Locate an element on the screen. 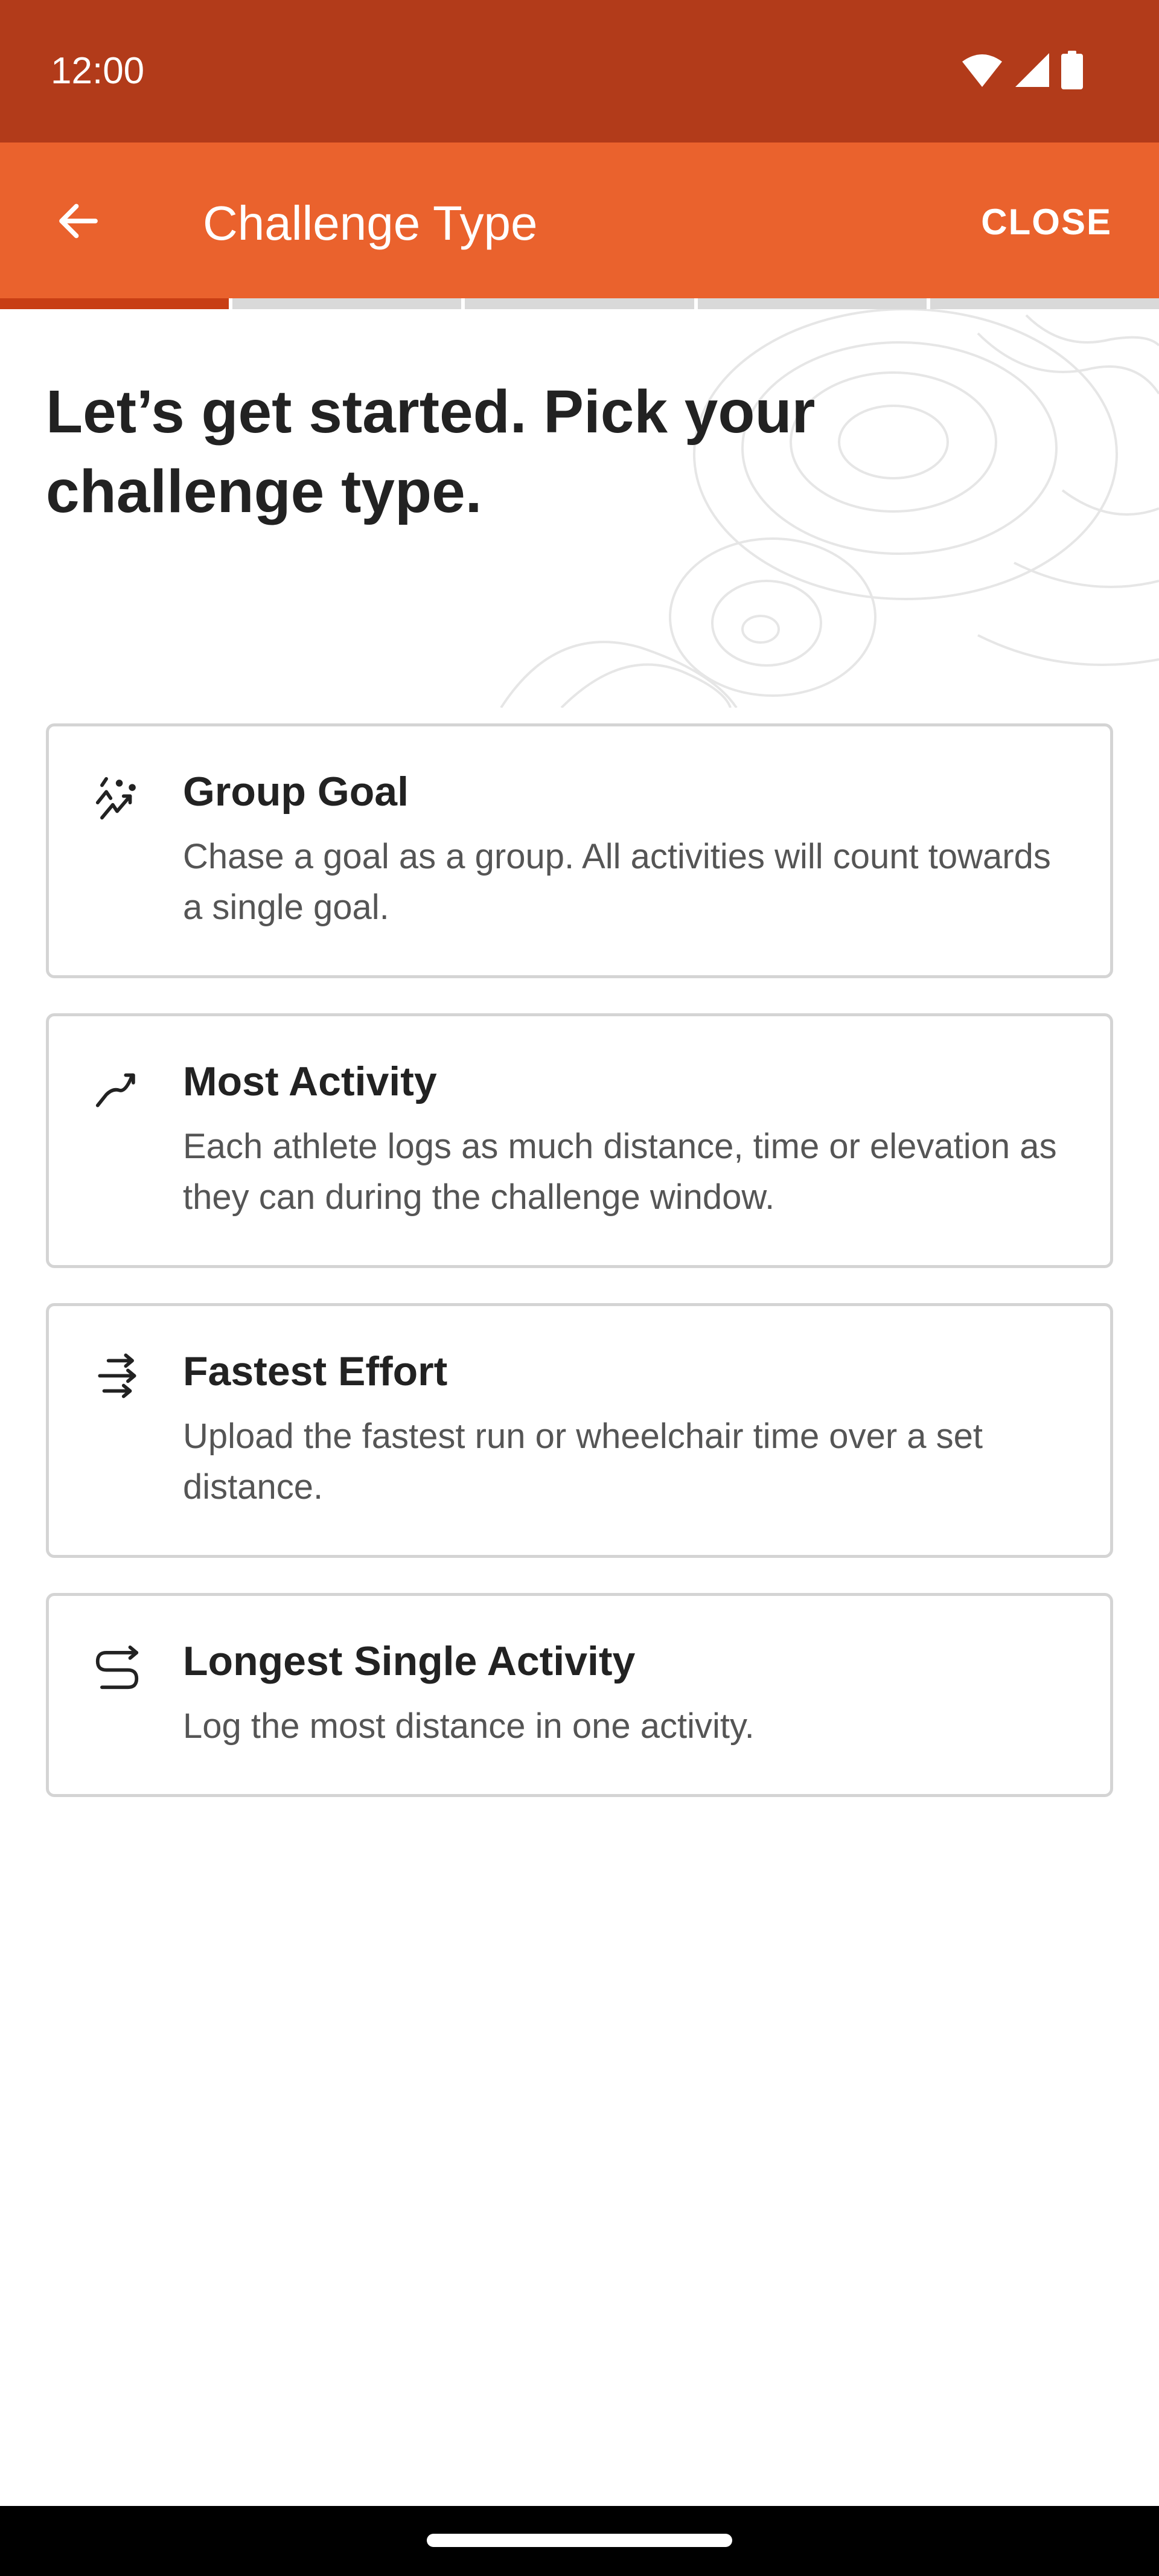 This screenshot has width=1159, height=2576. option-title: Longest Single Activity is located at coordinates (409, 1661).